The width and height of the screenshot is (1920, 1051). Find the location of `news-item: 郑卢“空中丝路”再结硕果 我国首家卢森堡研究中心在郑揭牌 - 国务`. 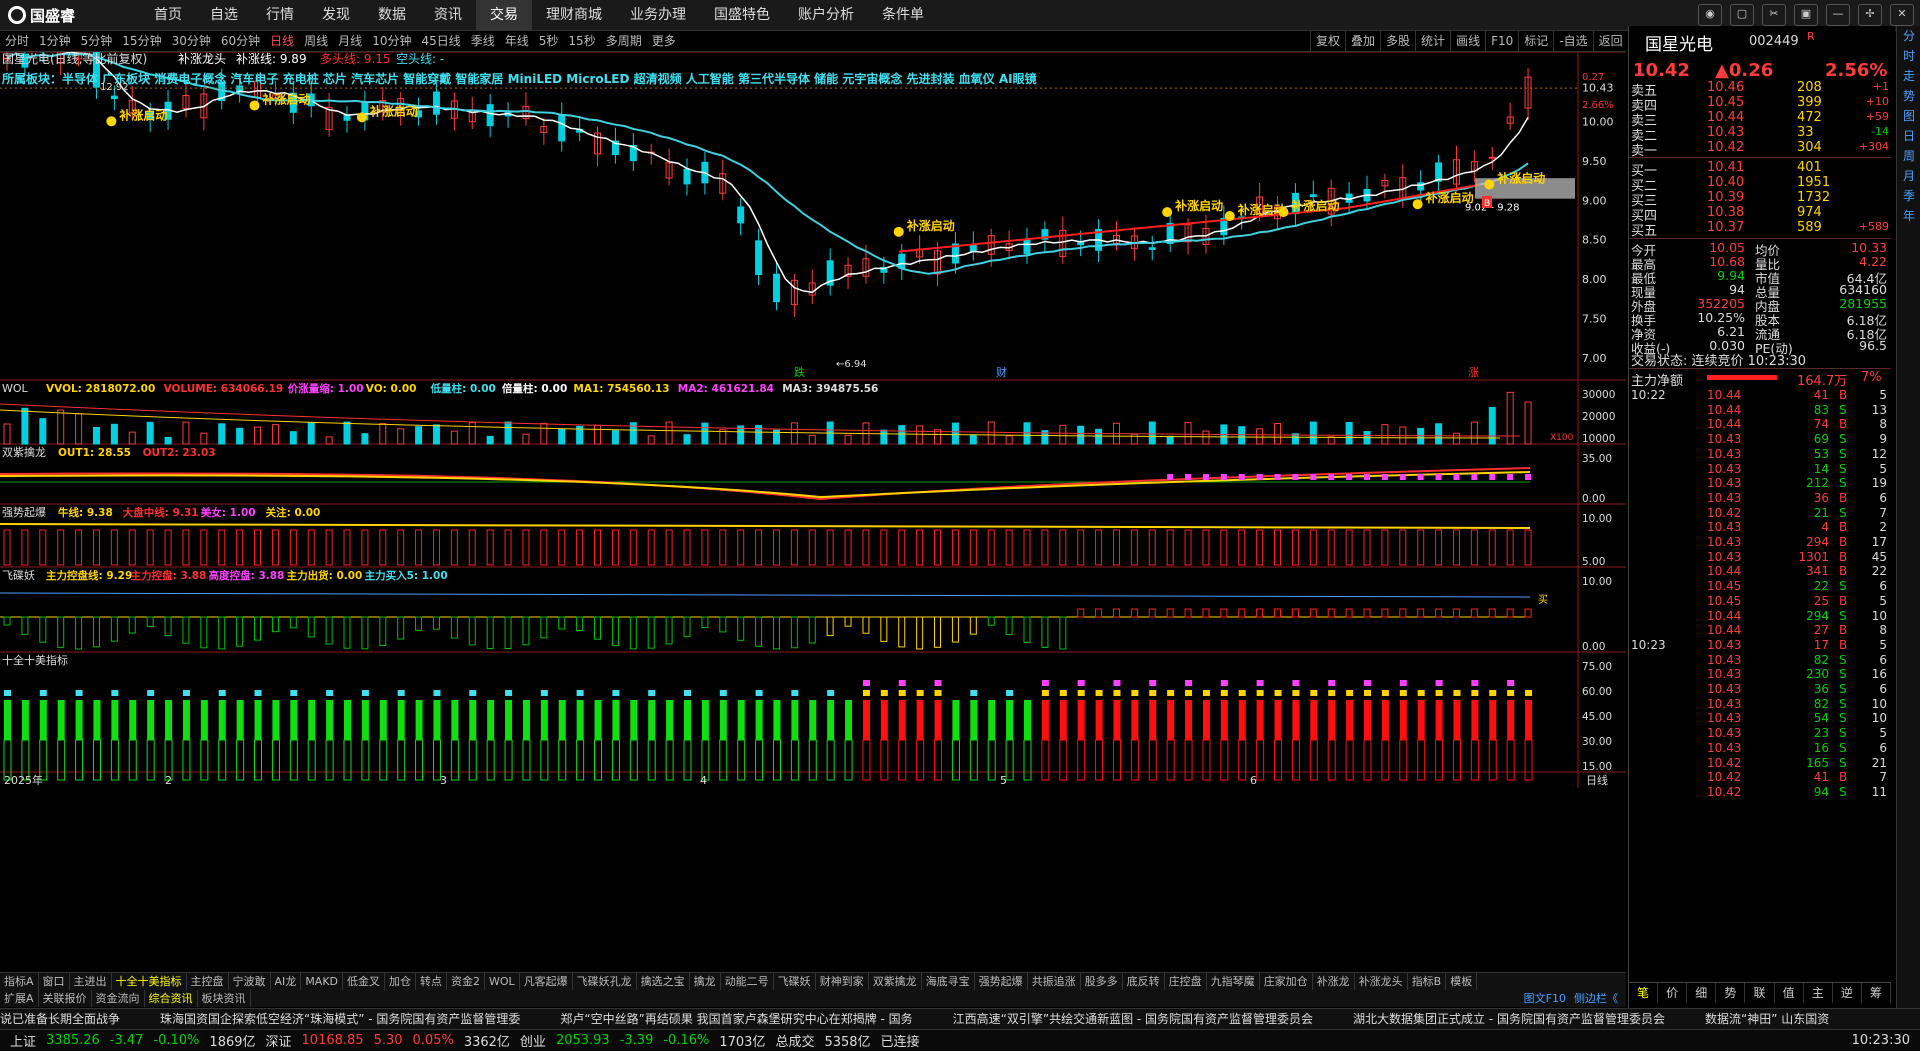

news-item: 郑卢“空中丝路”再结硕果 我国首家卢森堡研究中心在郑揭牌 - 国务 is located at coordinates (736, 1019).